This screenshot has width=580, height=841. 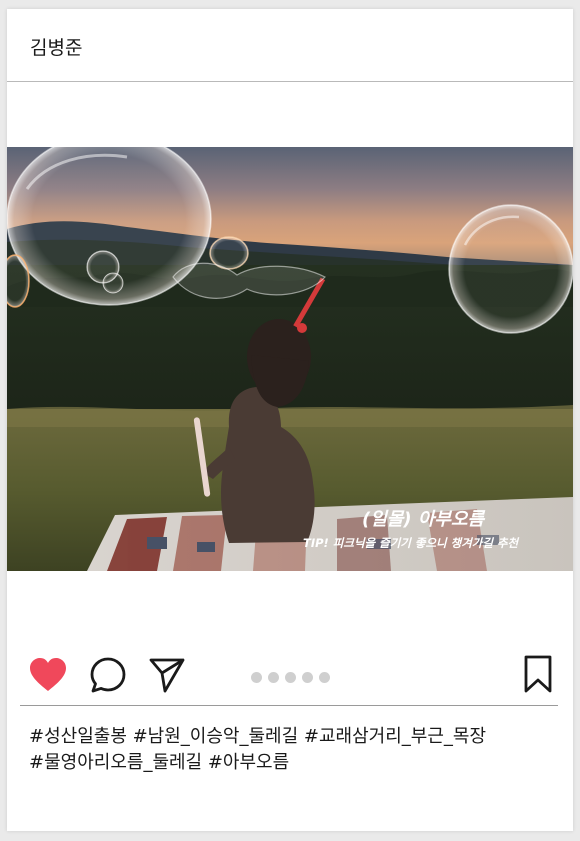 What do you see at coordinates (538, 674) in the screenshot?
I see `bookmark-icon` at bounding box center [538, 674].